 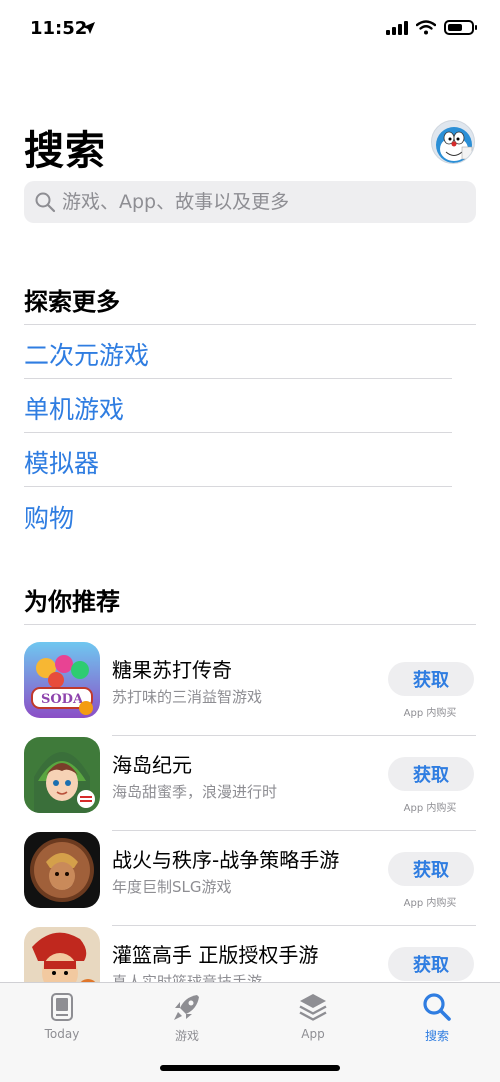 I want to click on location-arrow-icon, so click(x=89, y=28).